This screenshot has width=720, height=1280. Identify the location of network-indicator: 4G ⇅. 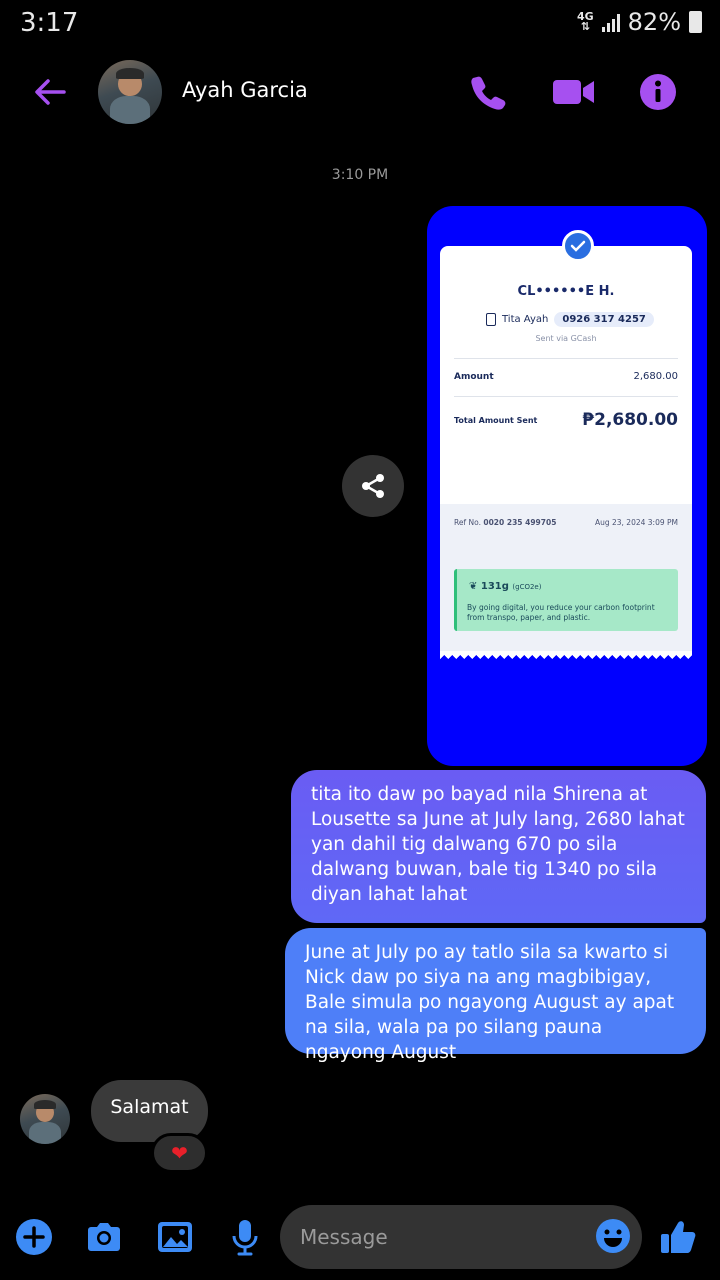
(585, 21).